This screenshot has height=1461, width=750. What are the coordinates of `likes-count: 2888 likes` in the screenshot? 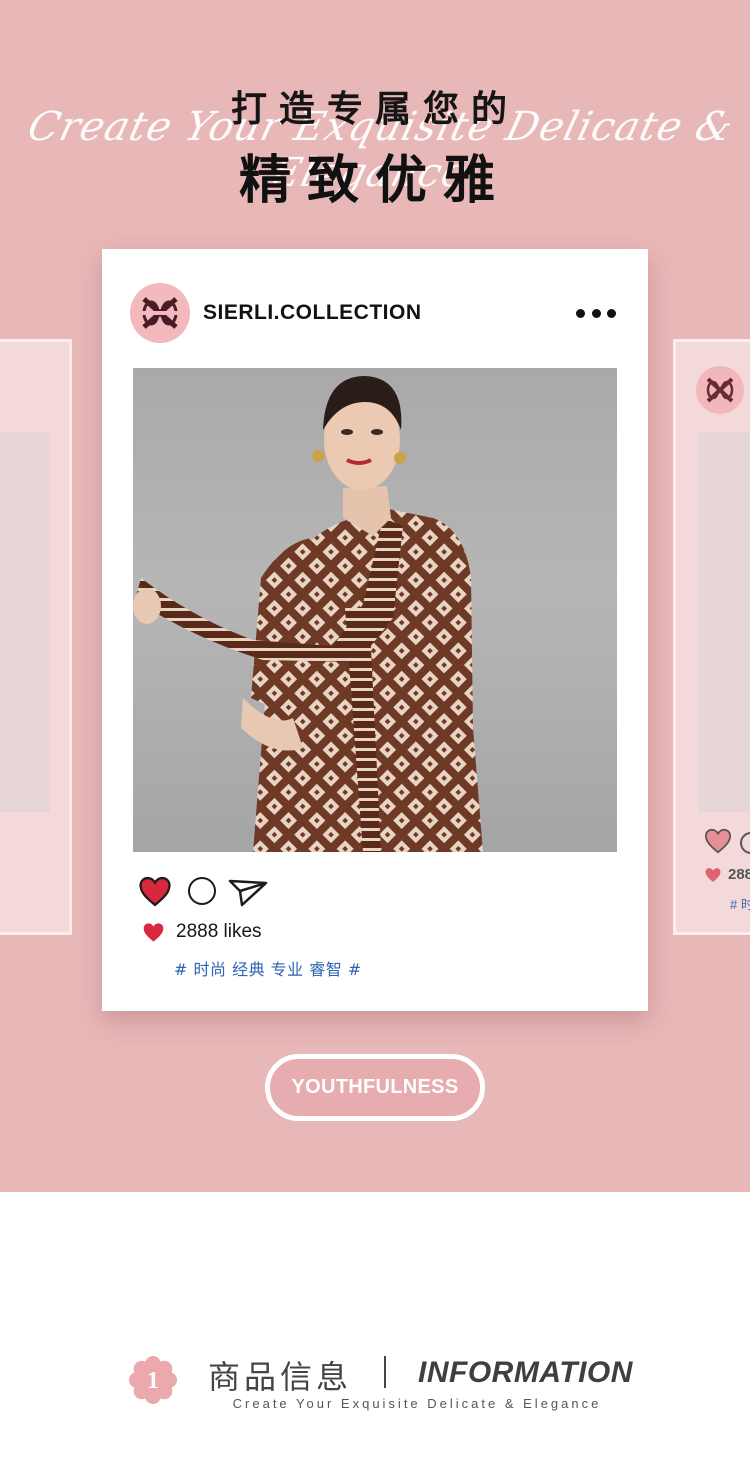 It's located at (219, 932).